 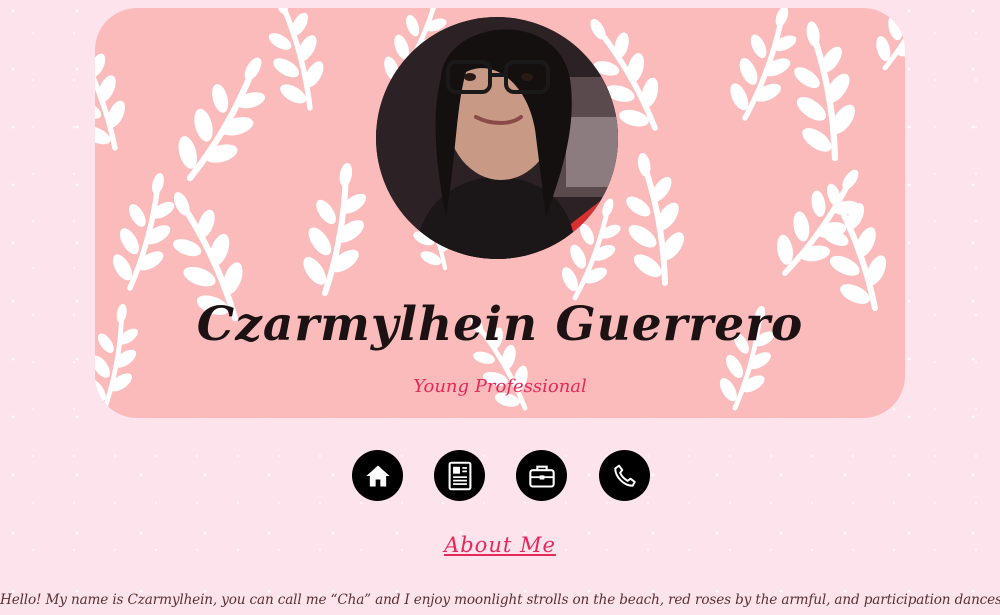 I want to click on briefcase-icon, so click(x=541, y=476).